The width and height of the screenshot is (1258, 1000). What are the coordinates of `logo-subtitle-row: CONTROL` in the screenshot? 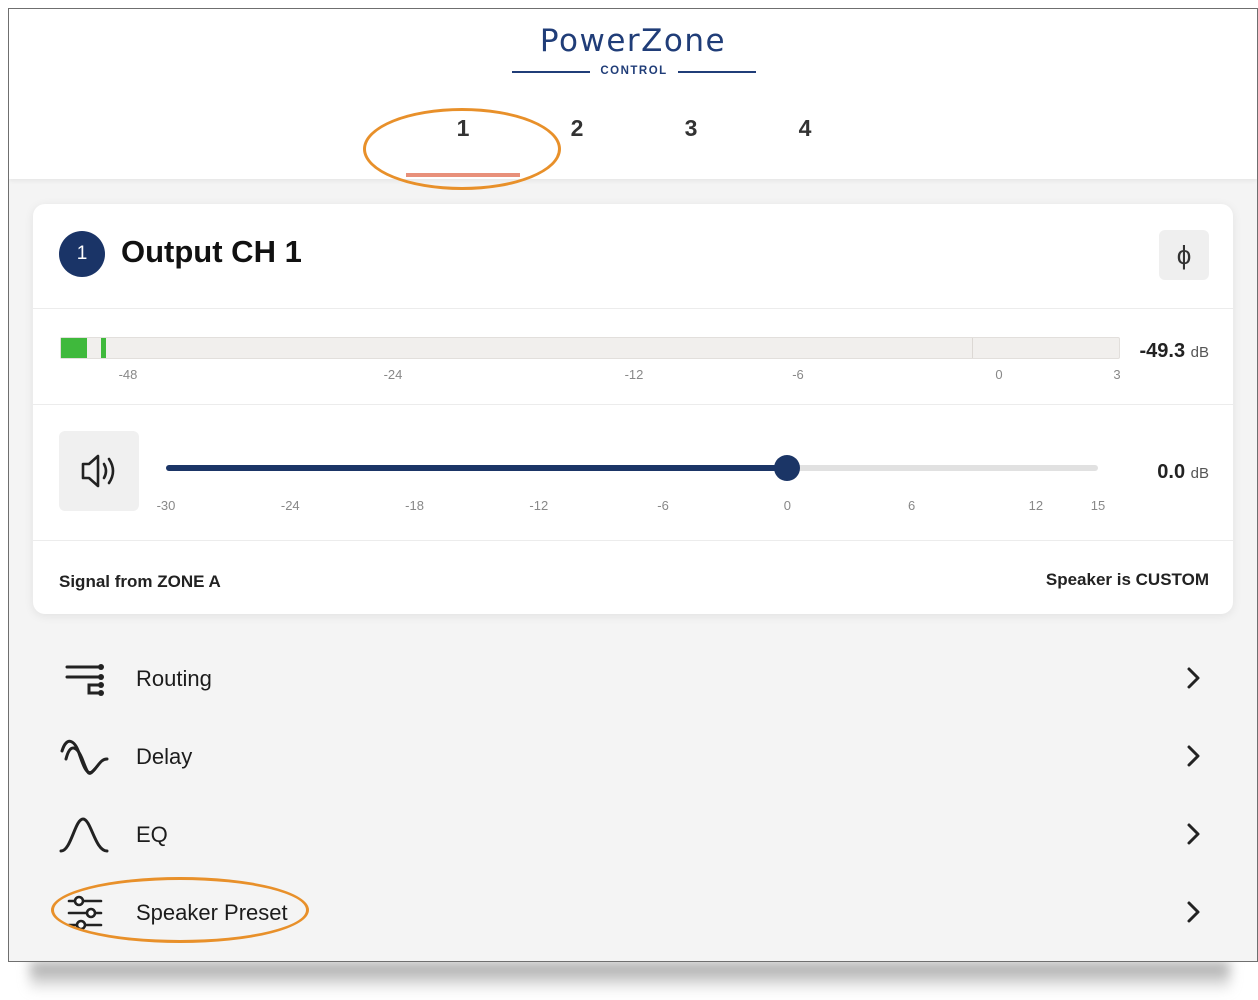 It's located at (634, 72).